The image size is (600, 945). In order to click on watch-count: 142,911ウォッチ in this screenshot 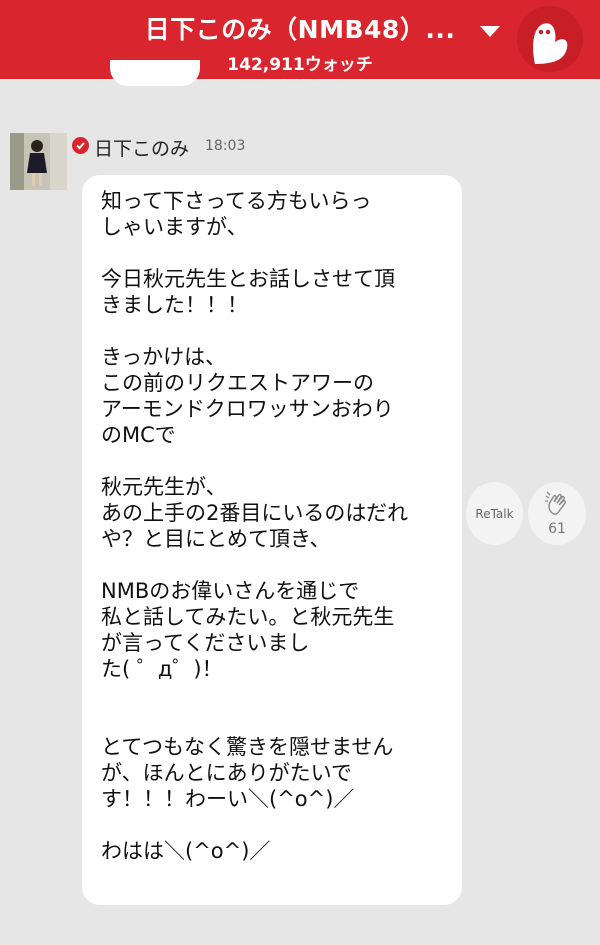, I will do `click(300, 65)`.